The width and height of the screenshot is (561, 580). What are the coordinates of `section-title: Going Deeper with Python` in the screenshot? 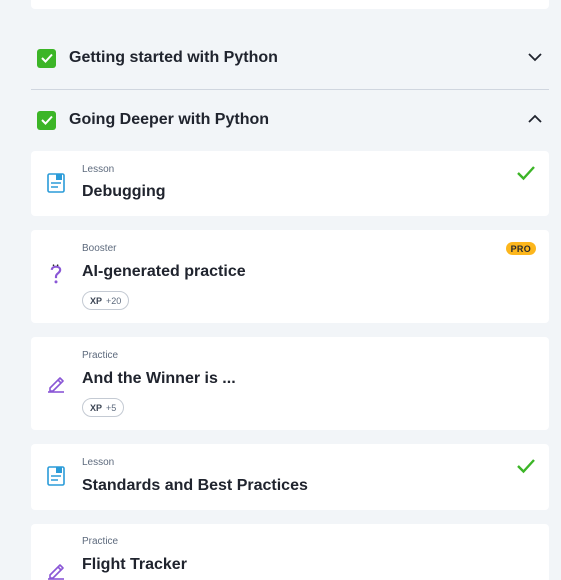 It's located at (169, 119).